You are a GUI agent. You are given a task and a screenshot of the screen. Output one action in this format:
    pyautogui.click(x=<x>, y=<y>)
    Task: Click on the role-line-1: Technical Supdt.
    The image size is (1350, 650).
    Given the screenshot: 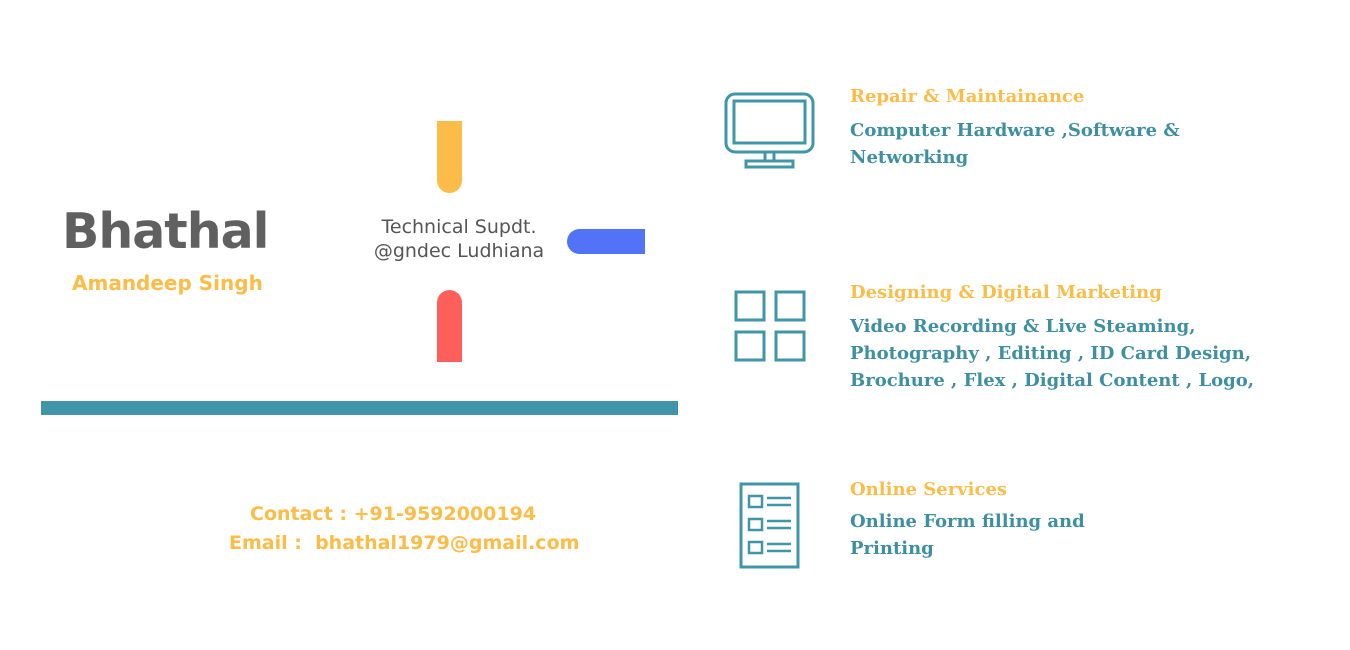 What is the action you would take?
    pyautogui.click(x=459, y=227)
    